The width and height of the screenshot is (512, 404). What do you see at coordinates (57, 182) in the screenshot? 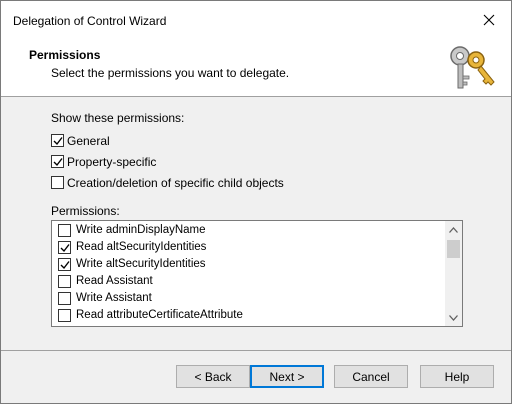
I see `child-objects-checkbox` at bounding box center [57, 182].